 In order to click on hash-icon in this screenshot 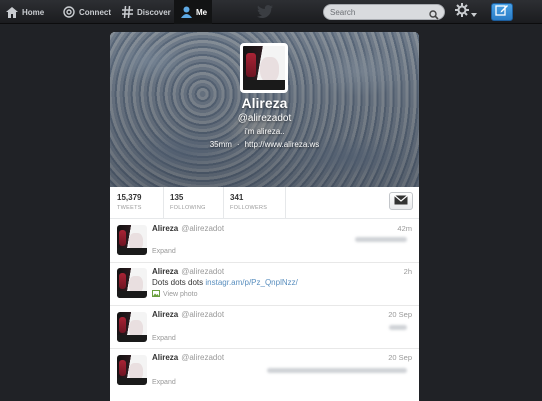, I will do `click(127, 12)`.